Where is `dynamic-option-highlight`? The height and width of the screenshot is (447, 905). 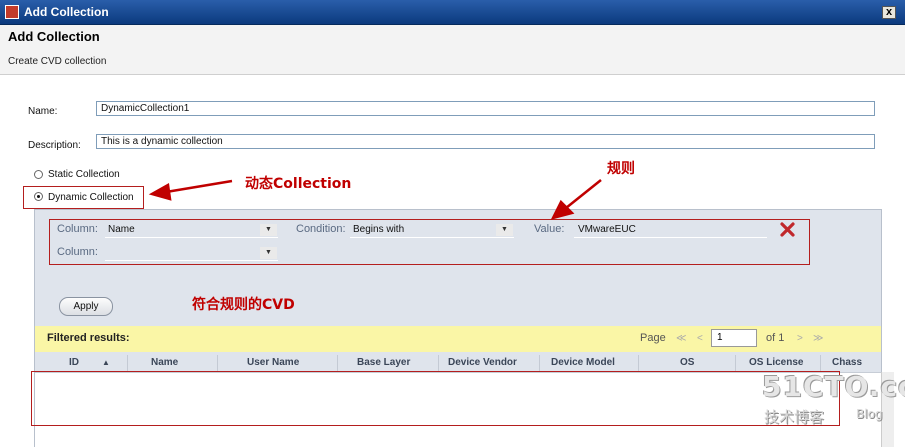 dynamic-option-highlight is located at coordinates (83, 197).